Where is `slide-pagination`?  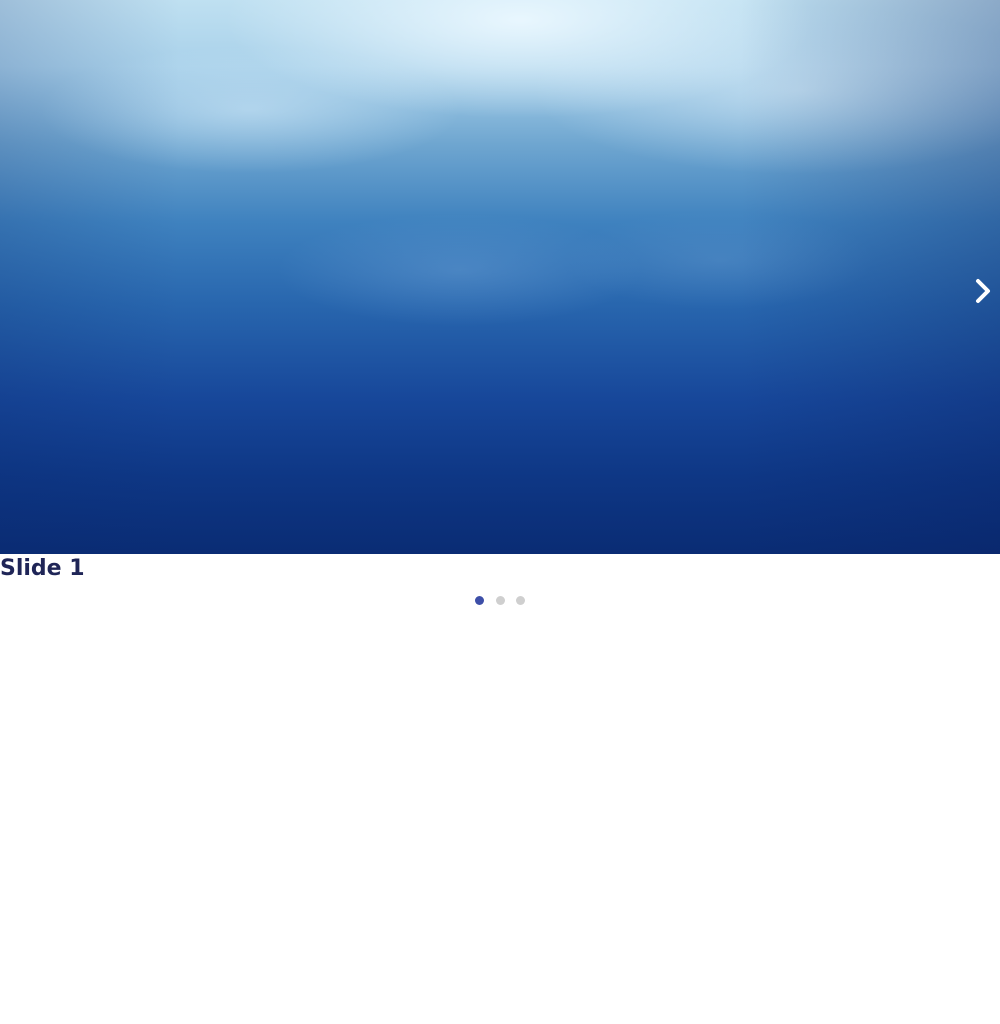 slide-pagination is located at coordinates (500, 600).